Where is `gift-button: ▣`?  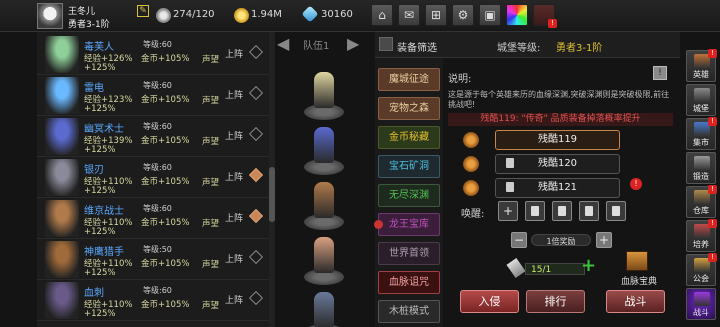 gift-button: ▣ is located at coordinates (490, 15).